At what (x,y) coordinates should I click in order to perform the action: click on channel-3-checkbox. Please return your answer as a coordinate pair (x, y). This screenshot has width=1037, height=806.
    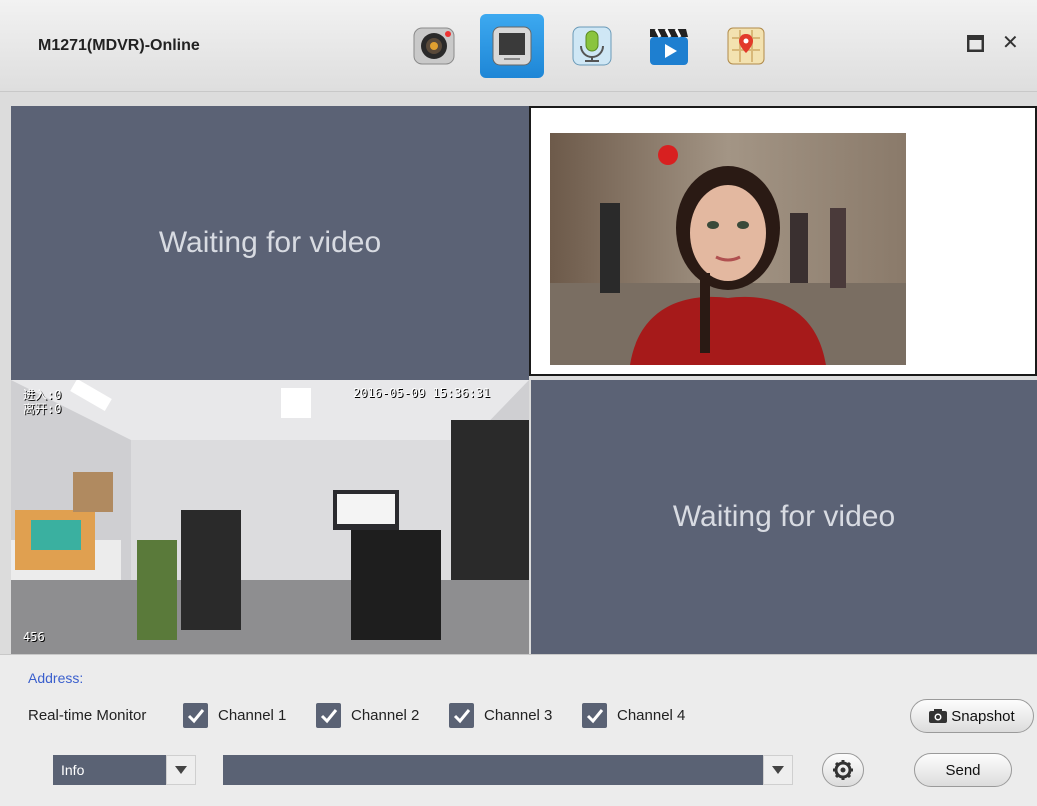
    Looking at the image, I should click on (461, 715).